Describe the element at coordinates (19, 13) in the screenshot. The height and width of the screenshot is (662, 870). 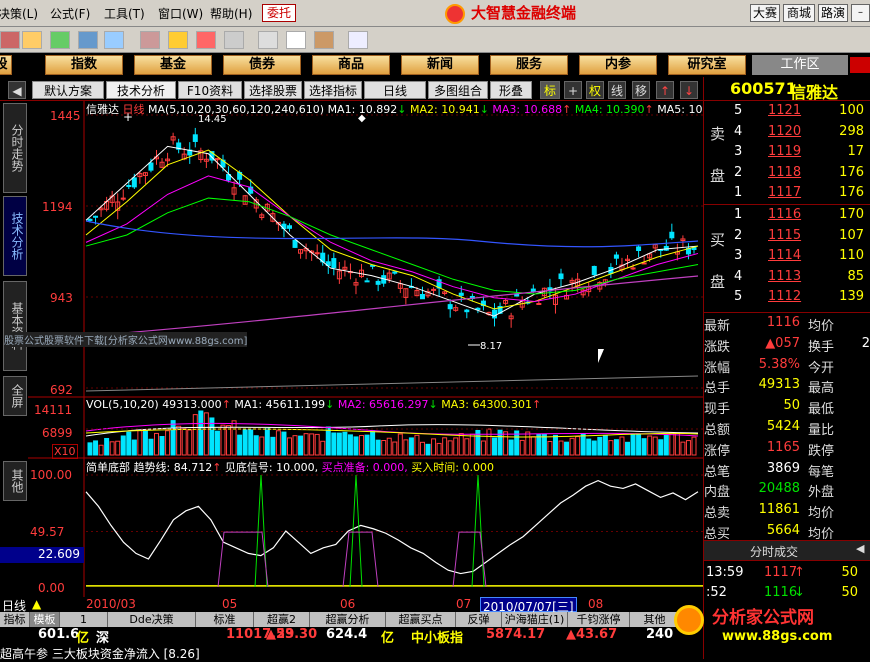
I see `menu-decision: 决策(L)` at that location.